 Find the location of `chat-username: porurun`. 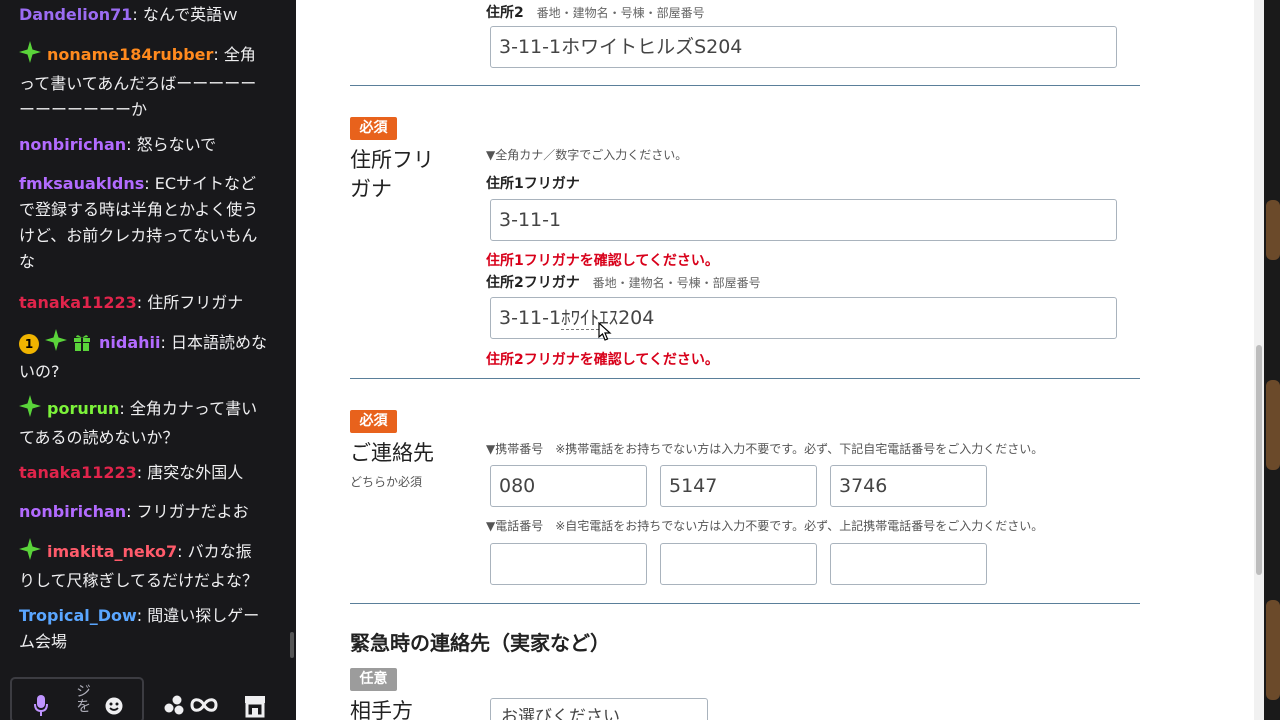

chat-username: porurun is located at coordinates (83, 408).